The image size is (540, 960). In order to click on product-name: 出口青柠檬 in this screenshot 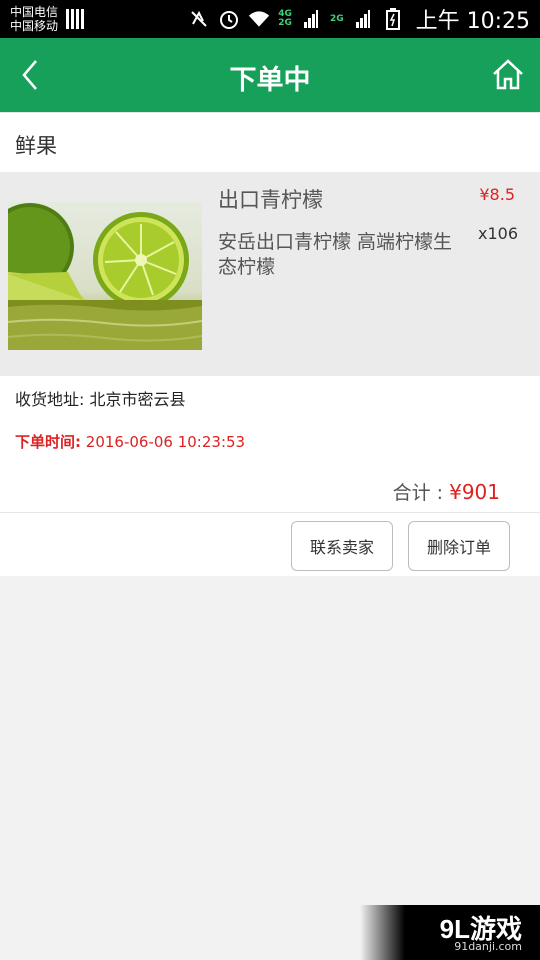, I will do `click(270, 200)`.